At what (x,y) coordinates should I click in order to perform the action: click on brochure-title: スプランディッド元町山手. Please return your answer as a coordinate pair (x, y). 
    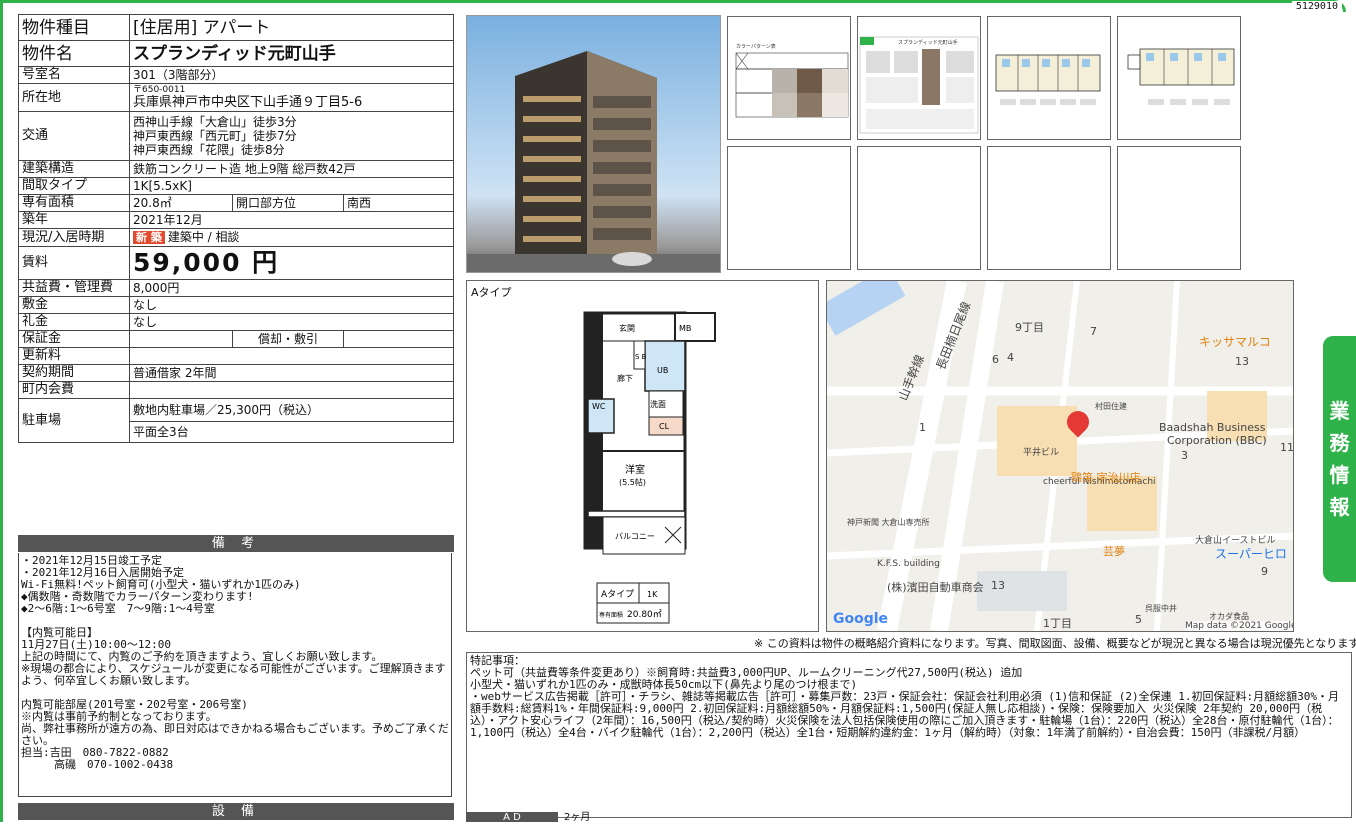
    Looking at the image, I should click on (928, 42).